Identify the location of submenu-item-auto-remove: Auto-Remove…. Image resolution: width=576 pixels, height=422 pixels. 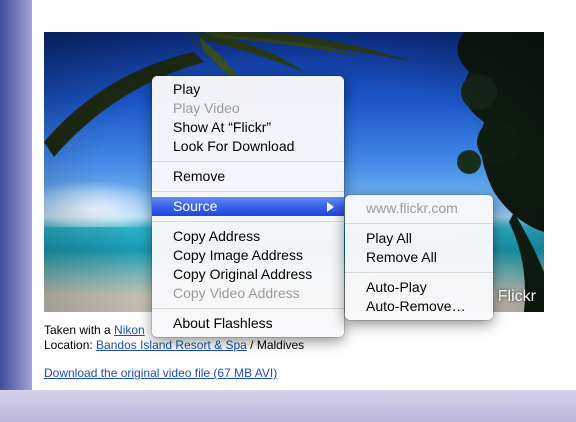
(419, 306).